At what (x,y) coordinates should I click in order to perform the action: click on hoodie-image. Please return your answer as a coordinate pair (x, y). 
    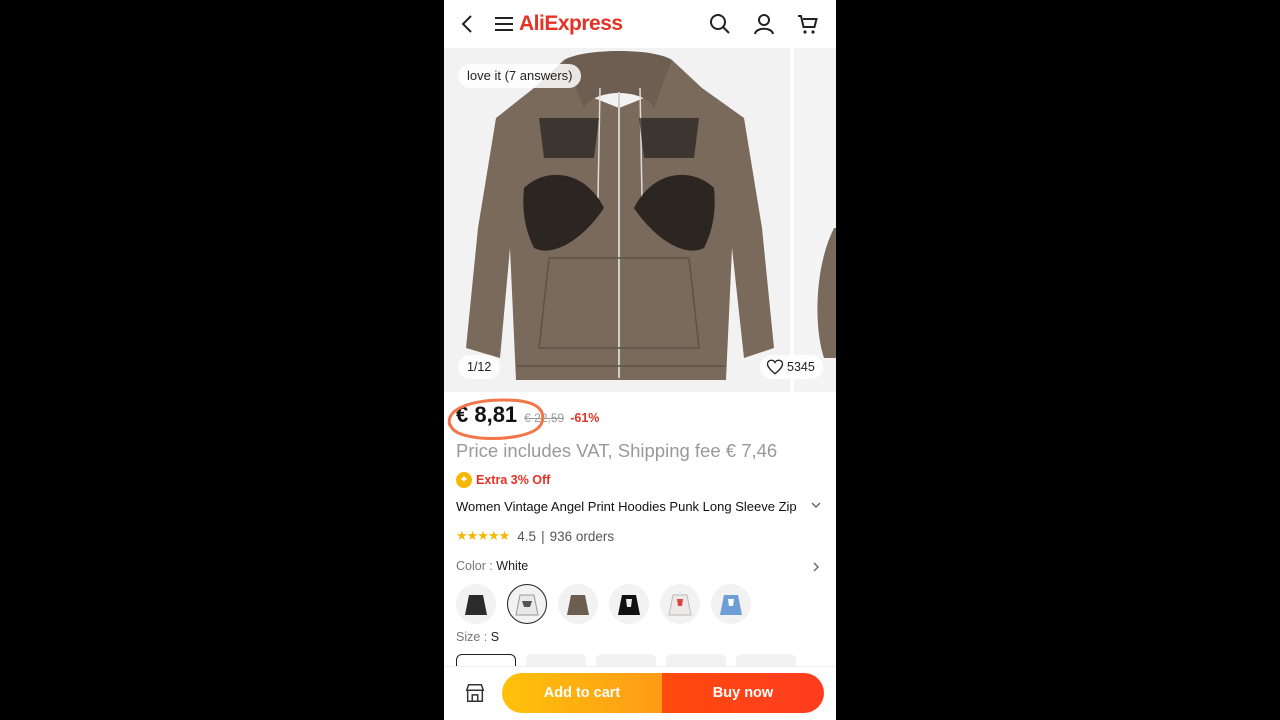
    Looking at the image, I should click on (620, 215).